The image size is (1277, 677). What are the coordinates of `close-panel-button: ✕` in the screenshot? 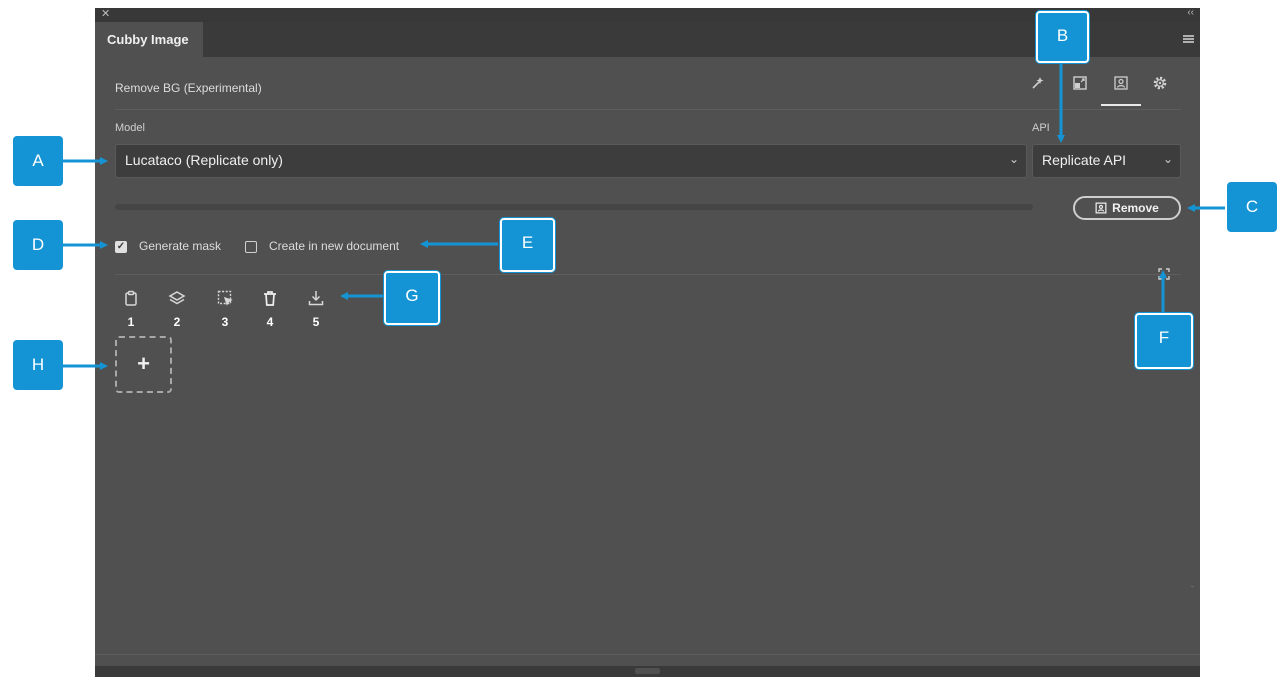 It's located at (105, 13).